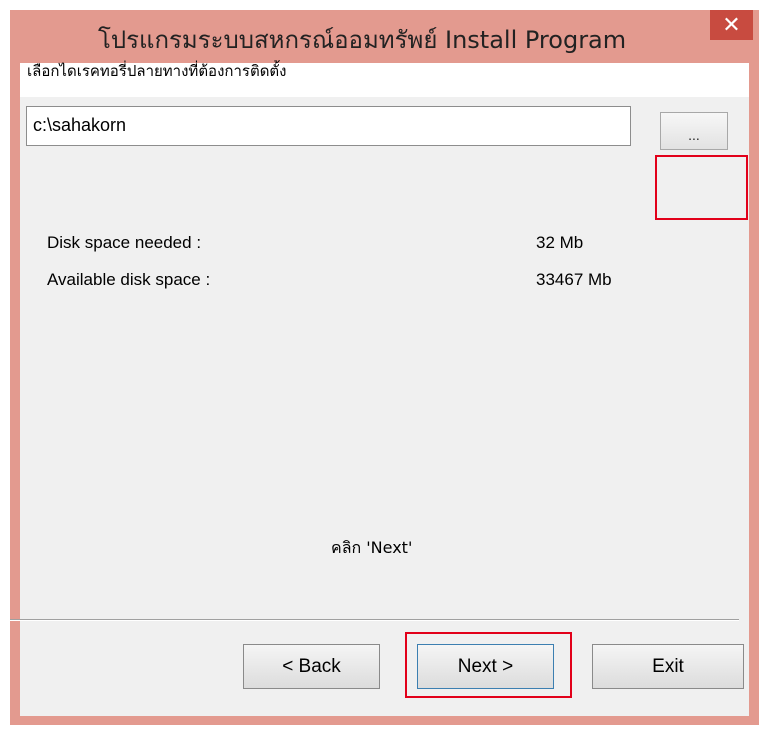 The height and width of the screenshot is (733, 767). Describe the element at coordinates (374, 620) in the screenshot. I see `footer-separator` at that location.